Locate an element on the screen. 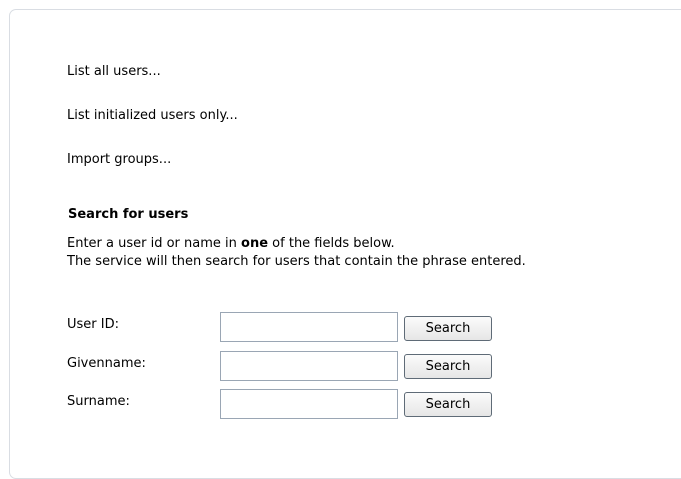 The image size is (681, 479). givenname-input is located at coordinates (309, 366).